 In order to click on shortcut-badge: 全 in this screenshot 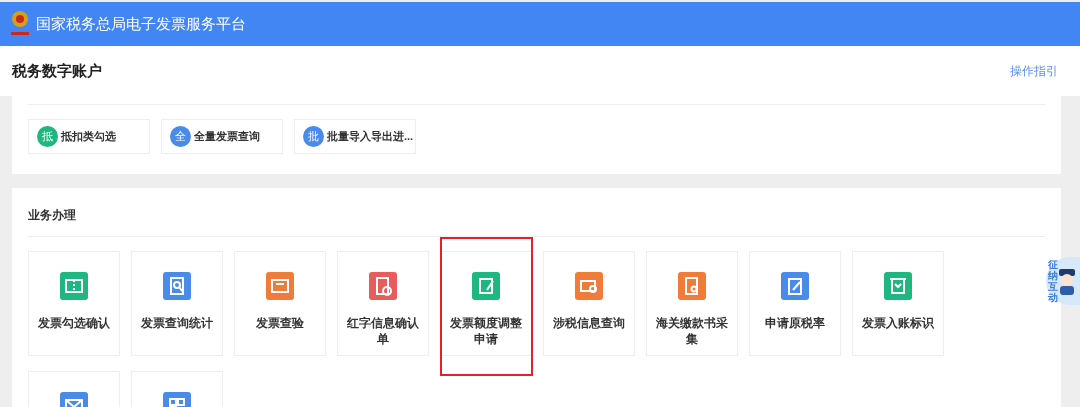, I will do `click(180, 136)`.